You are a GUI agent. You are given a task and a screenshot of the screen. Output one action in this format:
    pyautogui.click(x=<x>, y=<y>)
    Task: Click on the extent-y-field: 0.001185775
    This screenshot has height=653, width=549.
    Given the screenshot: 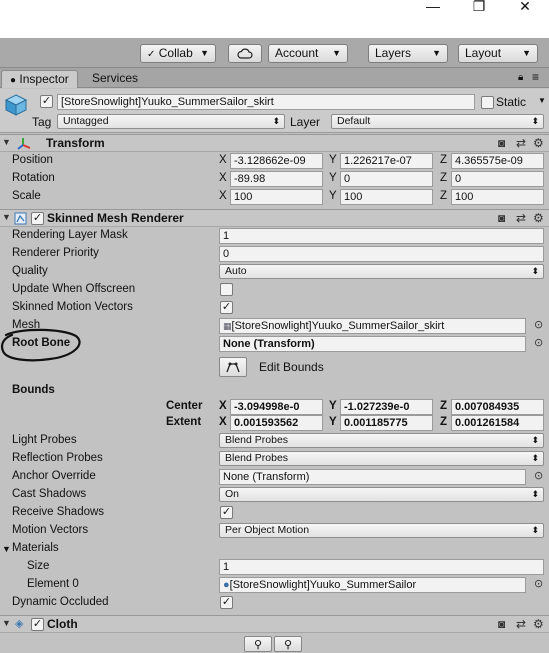 What is the action you would take?
    pyautogui.click(x=386, y=423)
    